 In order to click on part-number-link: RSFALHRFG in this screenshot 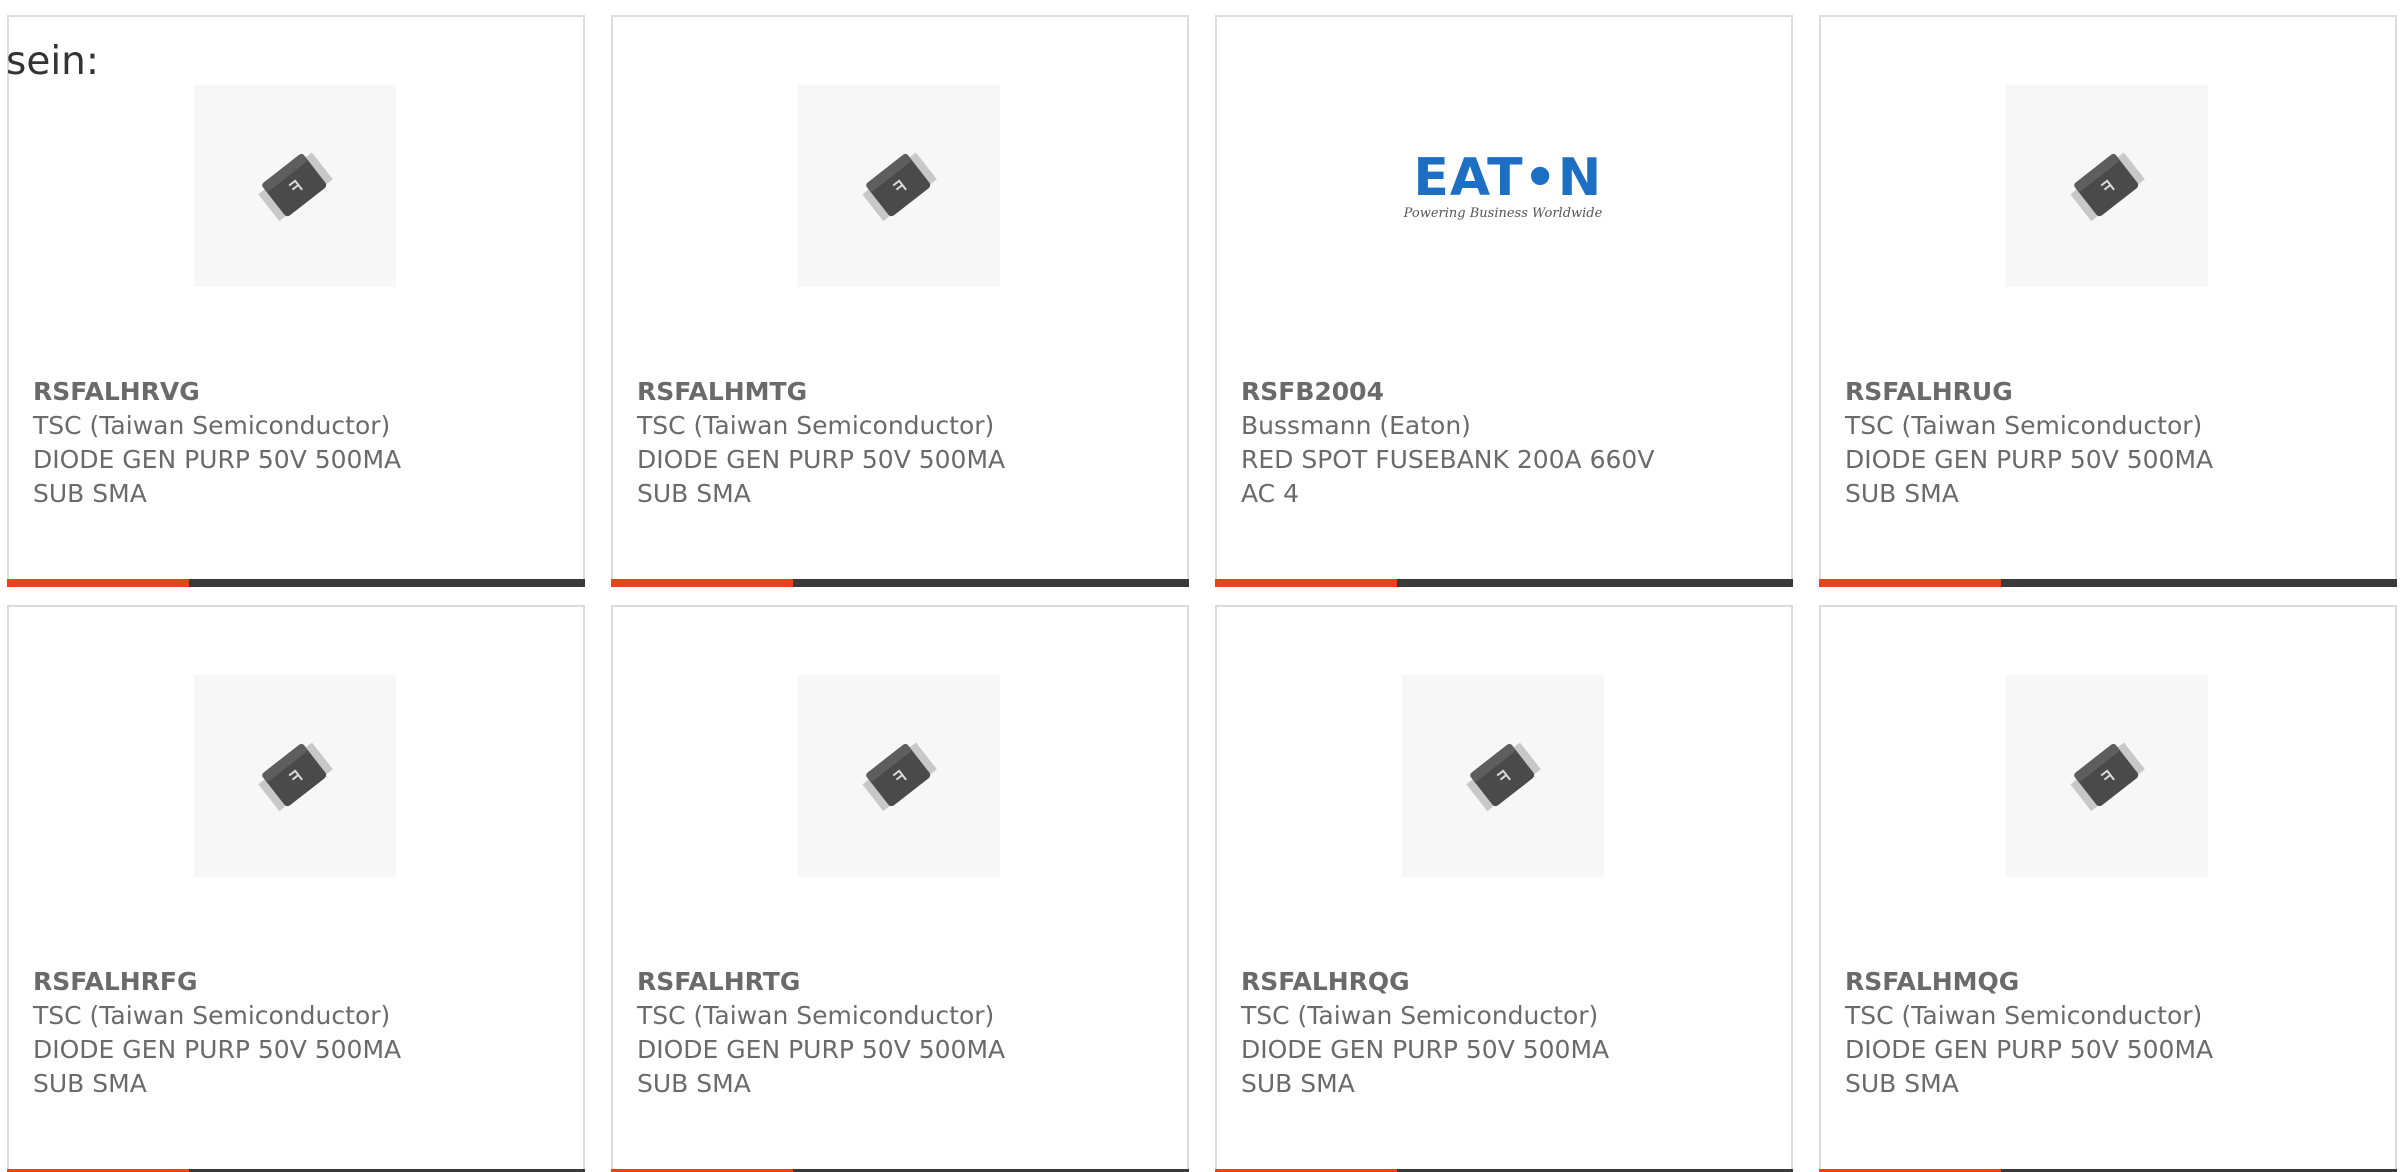, I will do `click(293, 982)`.